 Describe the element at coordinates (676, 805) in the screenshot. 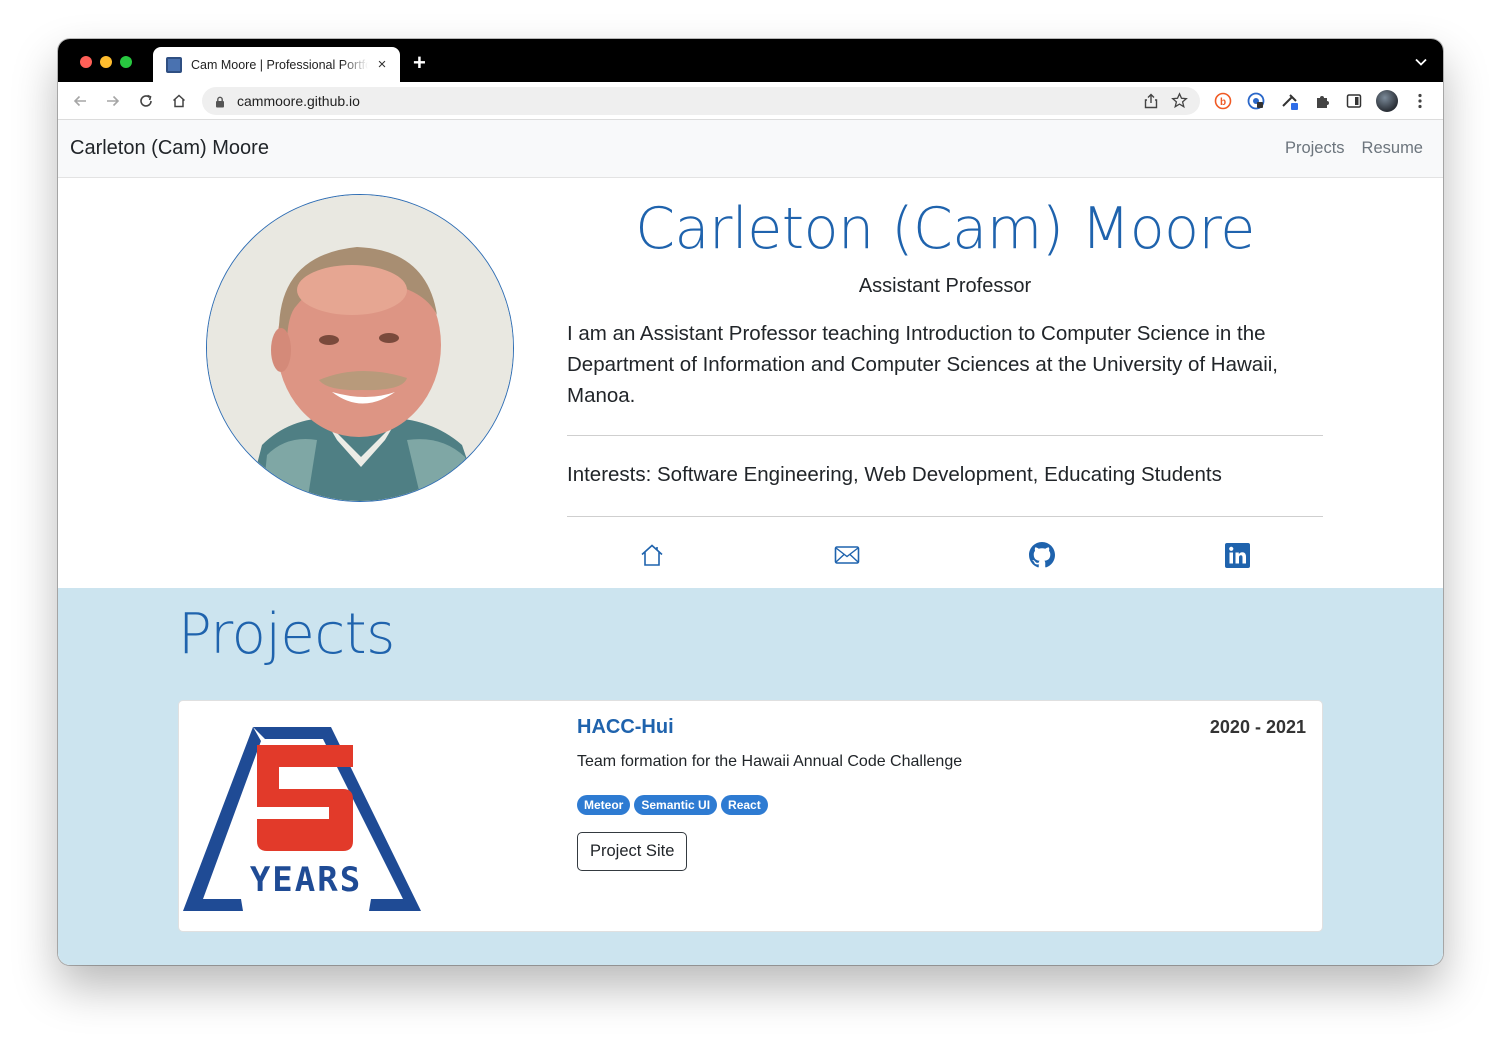

I see `tag-badge: Semantic UI` at that location.